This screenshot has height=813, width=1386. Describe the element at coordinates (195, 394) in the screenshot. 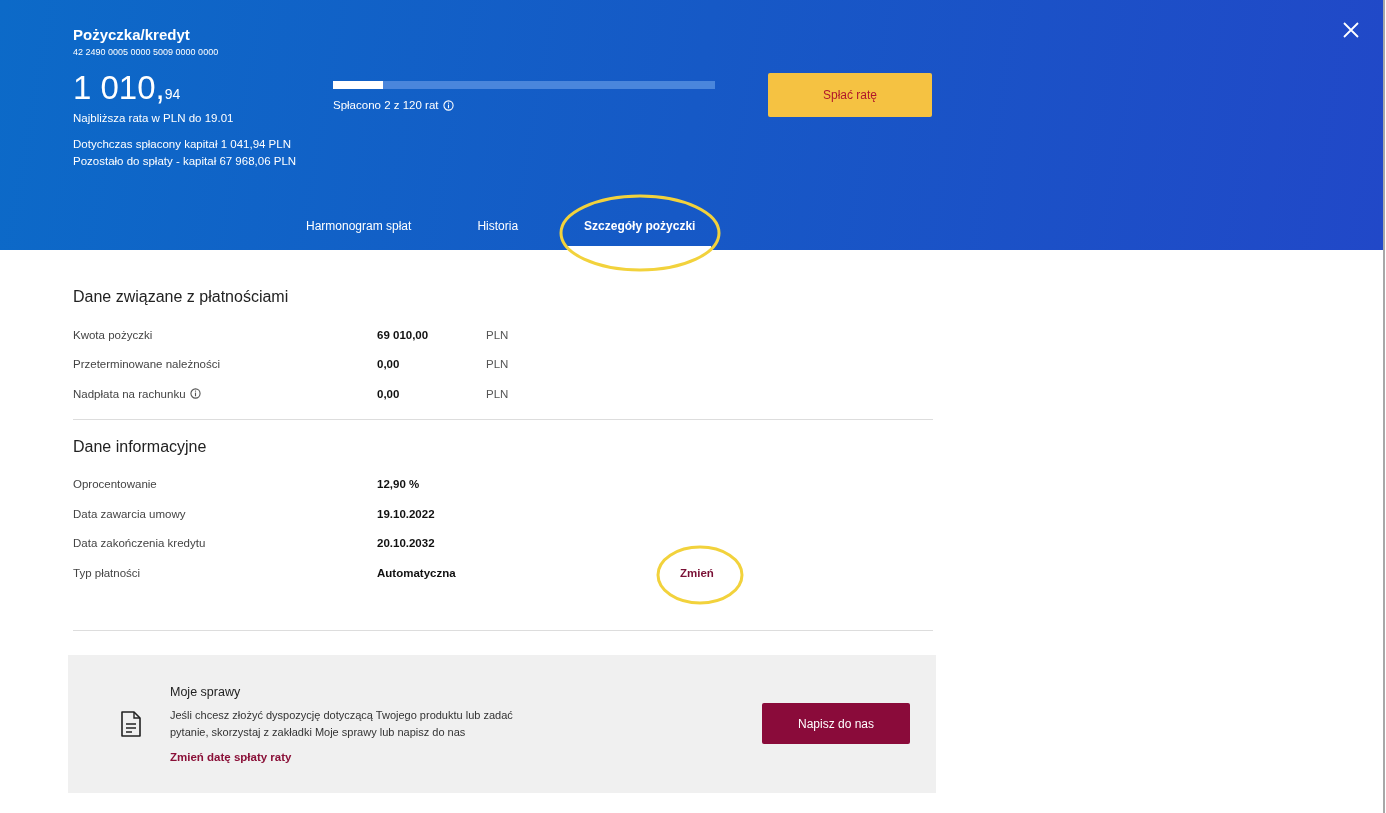

I see `info-icon` at that location.